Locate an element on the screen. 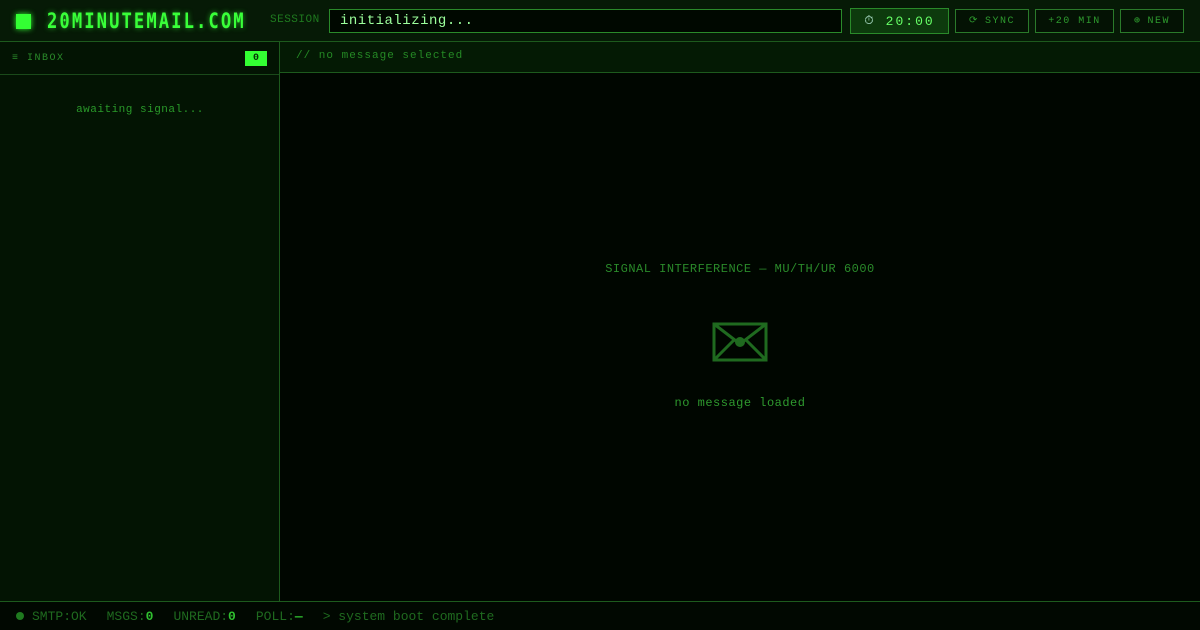 The width and height of the screenshot is (1200, 630). sync-button: ⟳ SYNC is located at coordinates (992, 21).